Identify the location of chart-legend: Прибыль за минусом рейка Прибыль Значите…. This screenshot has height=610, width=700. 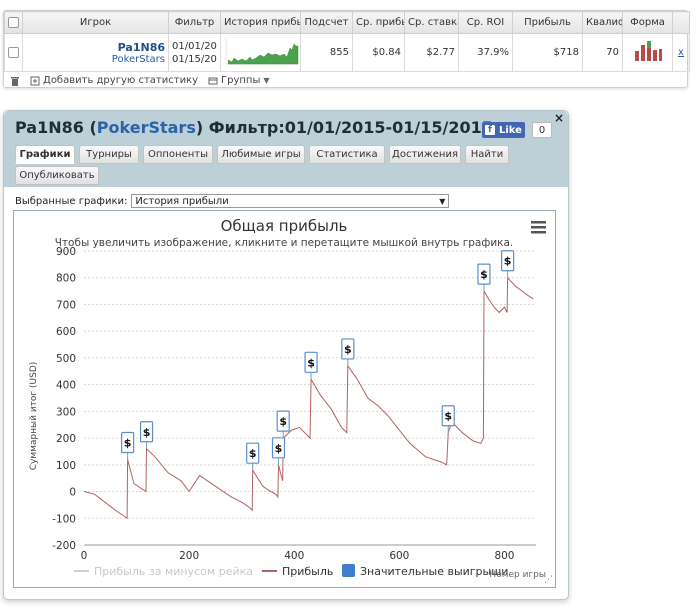
(291, 571).